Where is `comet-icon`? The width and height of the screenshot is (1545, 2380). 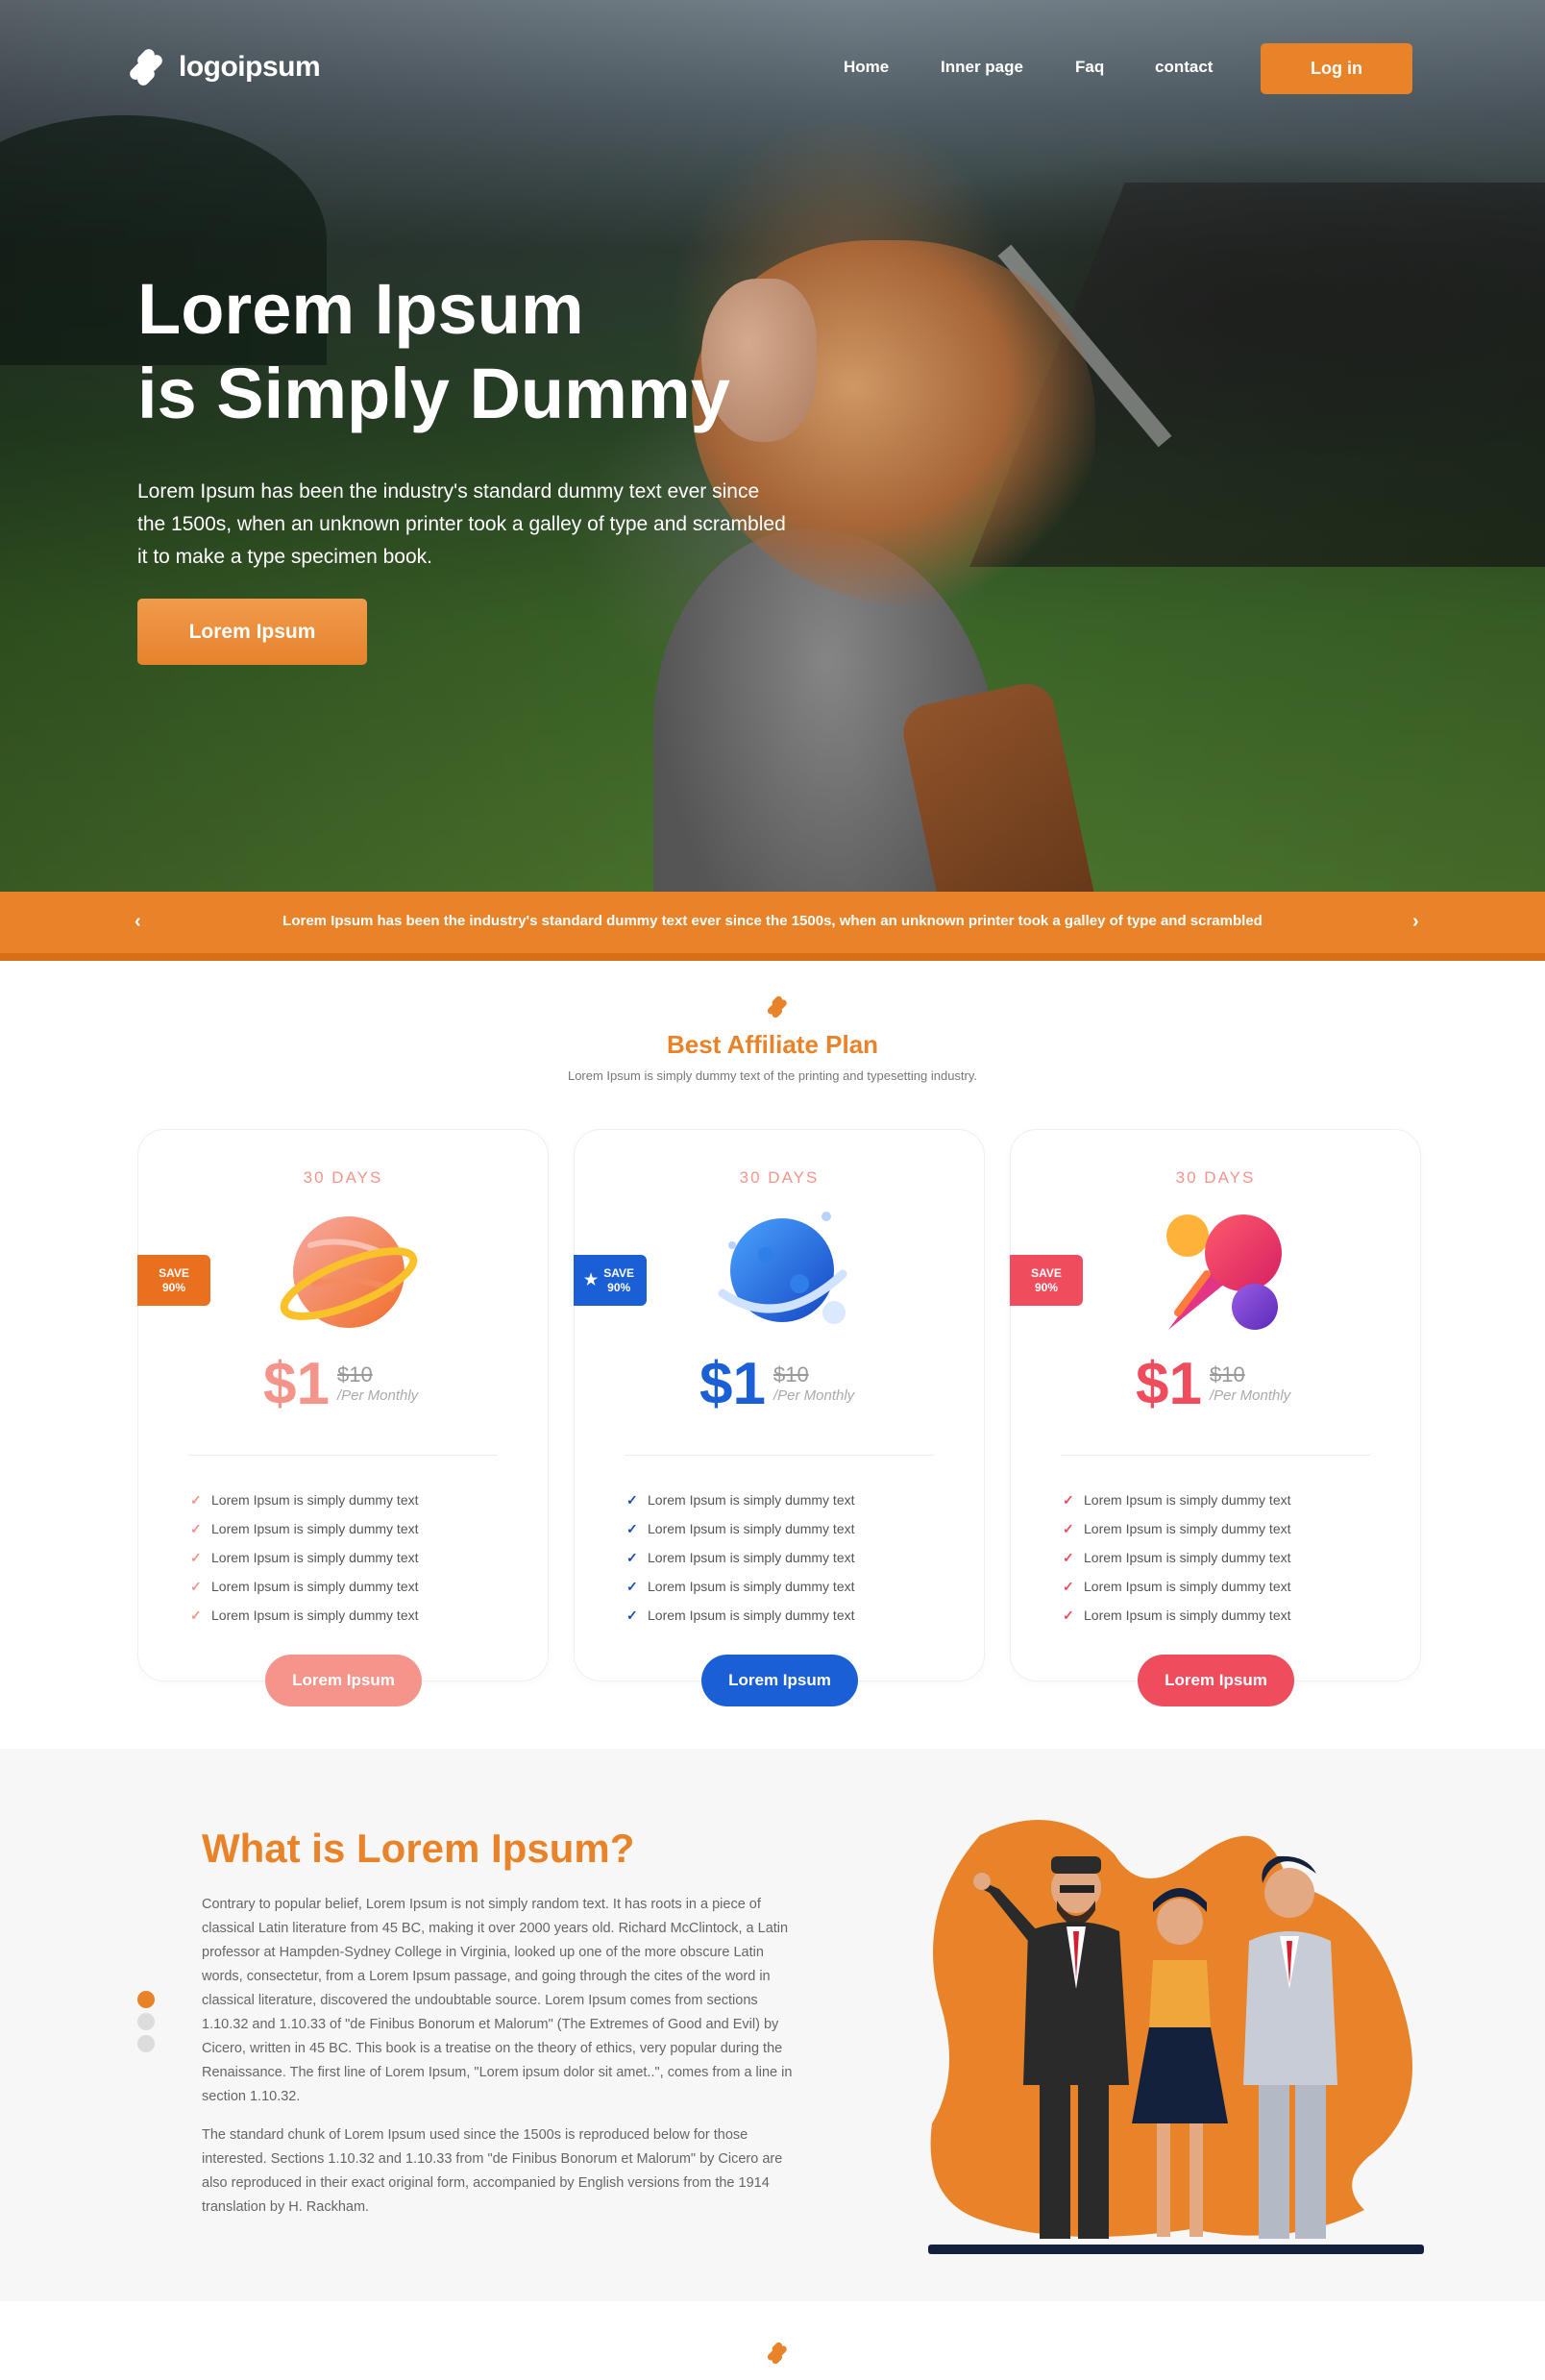 comet-icon is located at coordinates (1224, 1272).